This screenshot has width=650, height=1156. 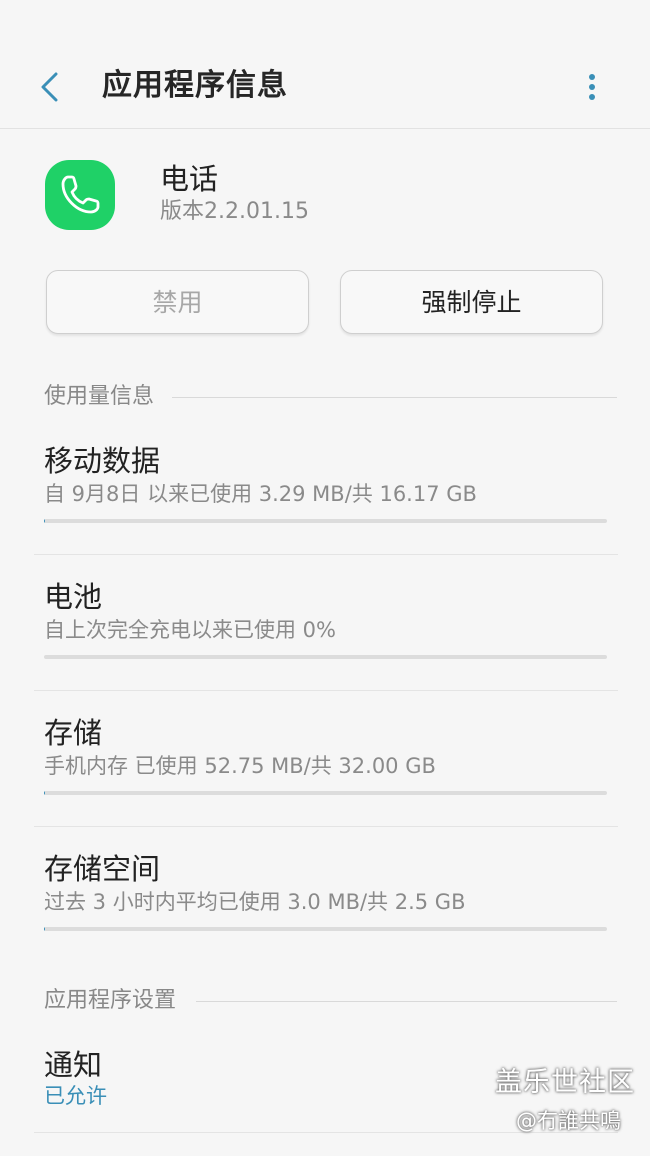 What do you see at coordinates (255, 902) in the screenshot?
I see `list-item-subtitle: 过去 3 小时内平均已使用 3.0 MB/共 2.5 GB` at bounding box center [255, 902].